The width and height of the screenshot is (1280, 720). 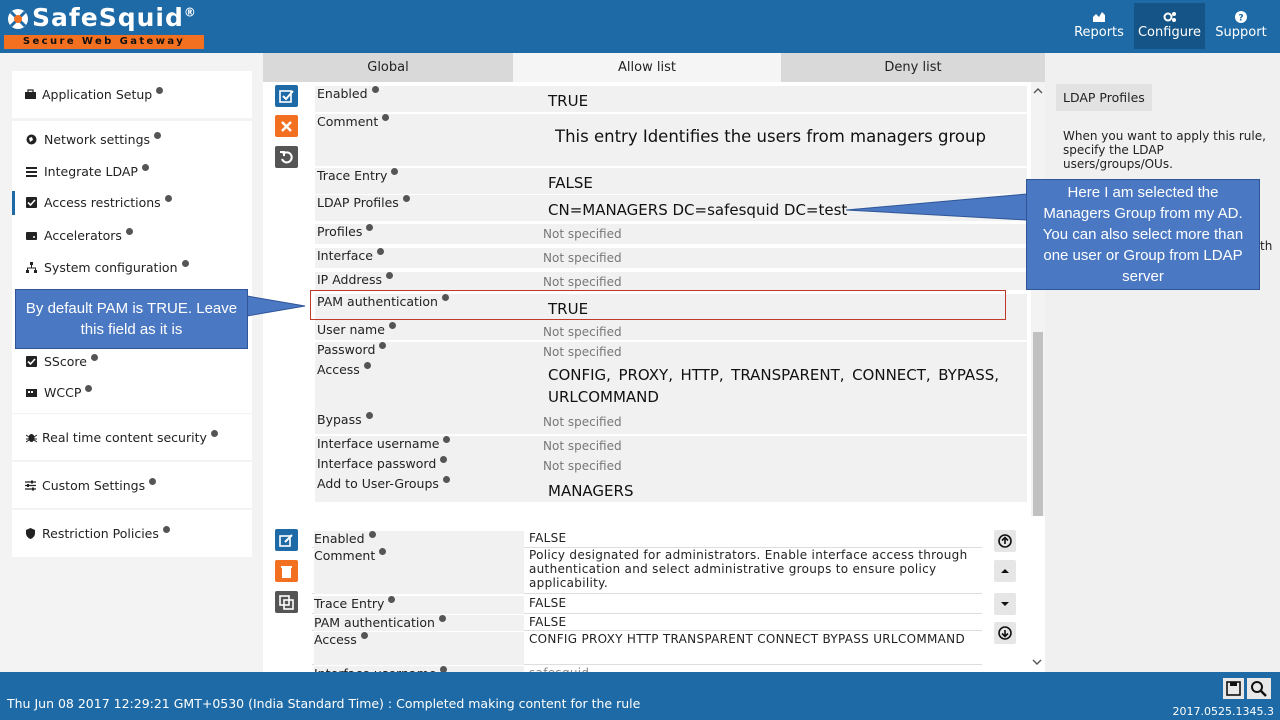 I want to click on nav-support: ? Support, so click(x=1241, y=26).